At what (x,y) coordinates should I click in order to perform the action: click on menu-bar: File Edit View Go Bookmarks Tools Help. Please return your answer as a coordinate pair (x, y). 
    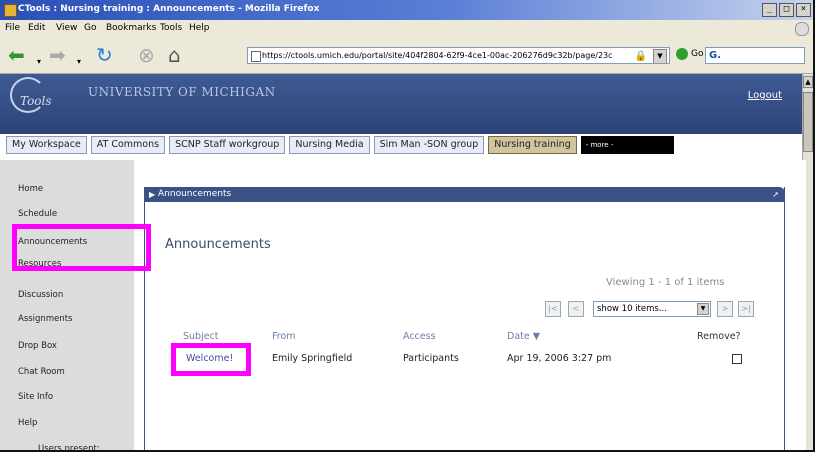
    Looking at the image, I should click on (406, 28).